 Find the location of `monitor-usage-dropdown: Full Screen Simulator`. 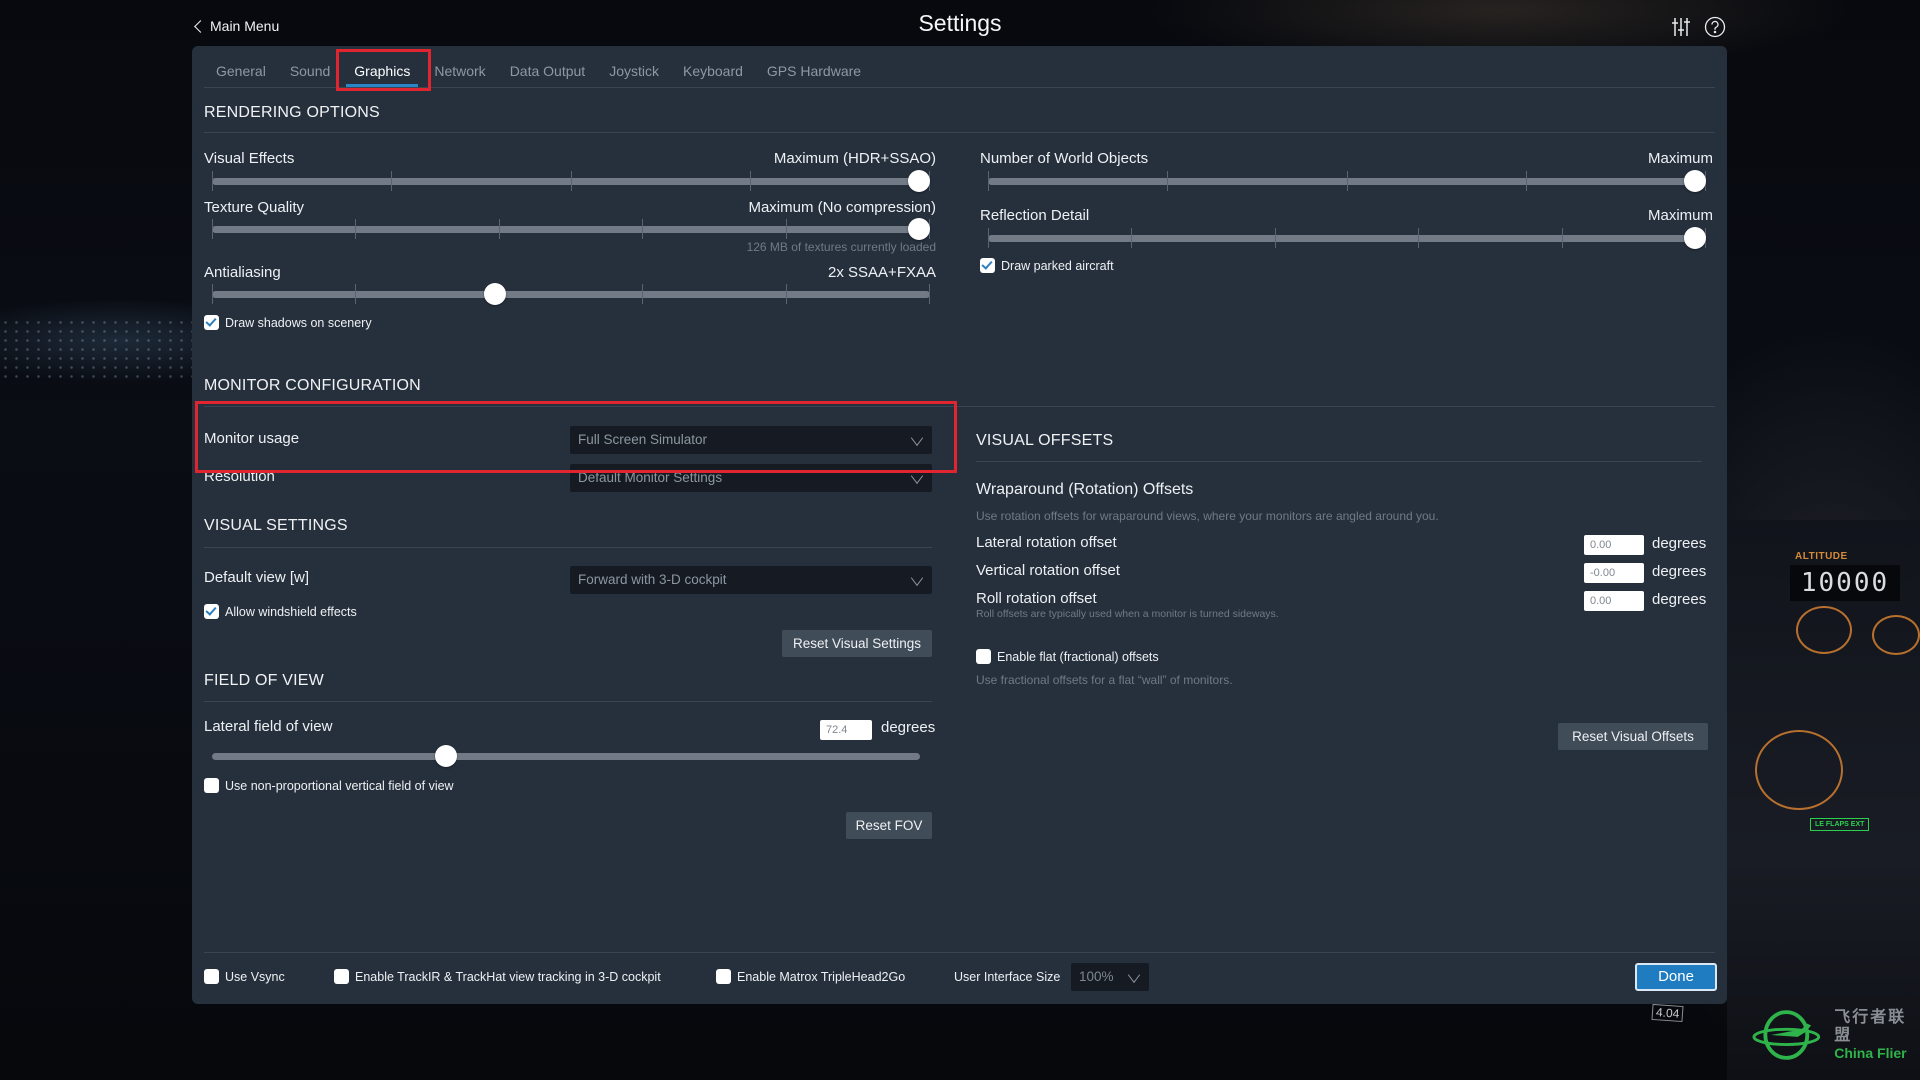

monitor-usage-dropdown: Full Screen Simulator is located at coordinates (751, 440).